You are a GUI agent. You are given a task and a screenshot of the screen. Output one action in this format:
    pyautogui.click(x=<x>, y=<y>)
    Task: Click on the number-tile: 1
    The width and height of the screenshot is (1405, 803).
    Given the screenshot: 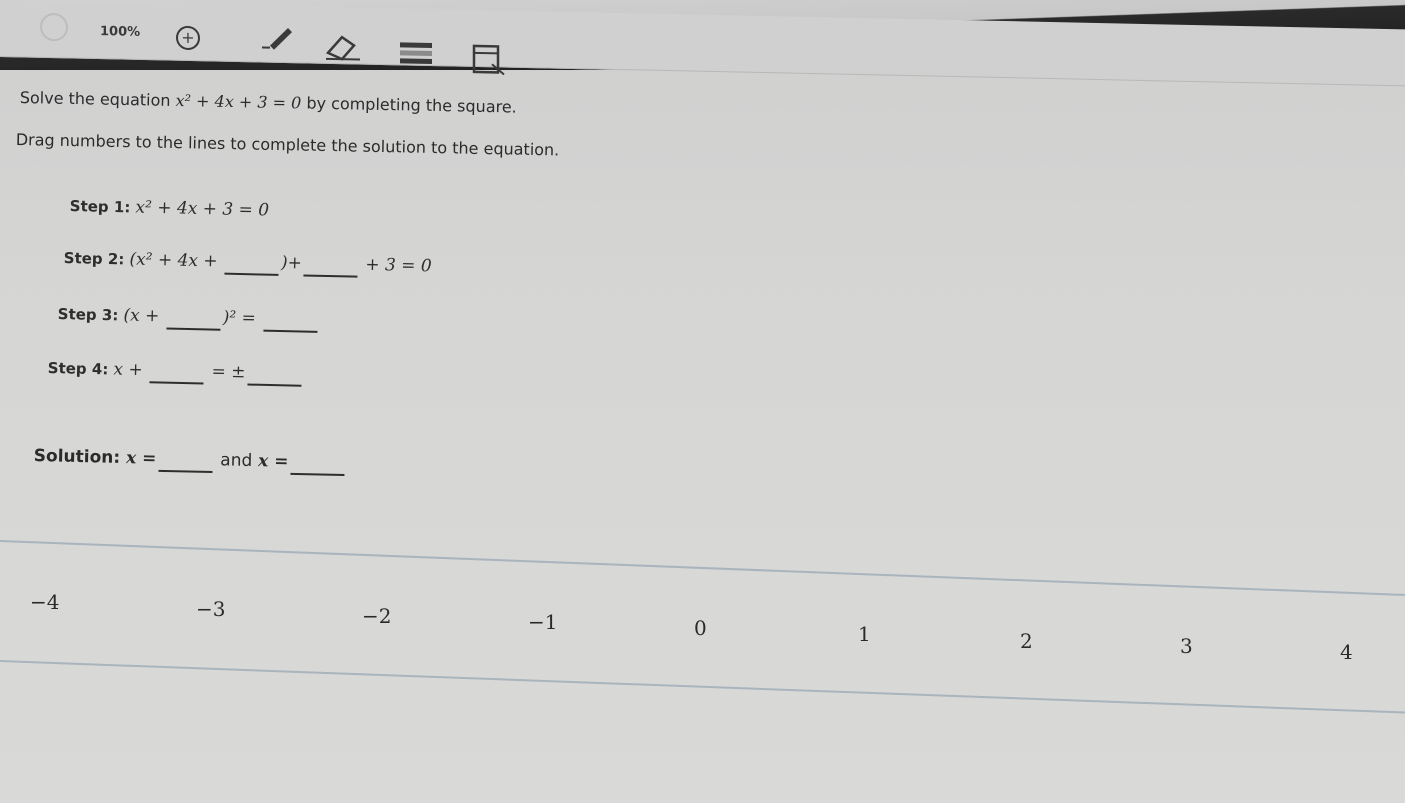 What is the action you would take?
    pyautogui.click(x=864, y=634)
    